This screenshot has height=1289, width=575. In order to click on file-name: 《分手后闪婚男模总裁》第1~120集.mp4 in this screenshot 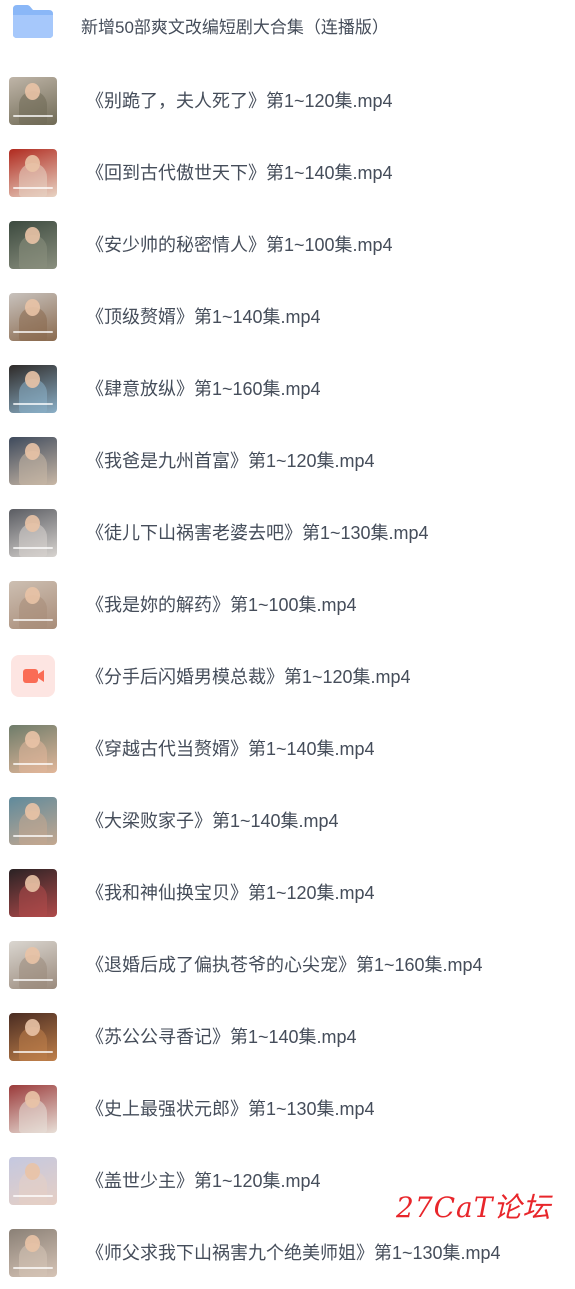, I will do `click(248, 677)`.